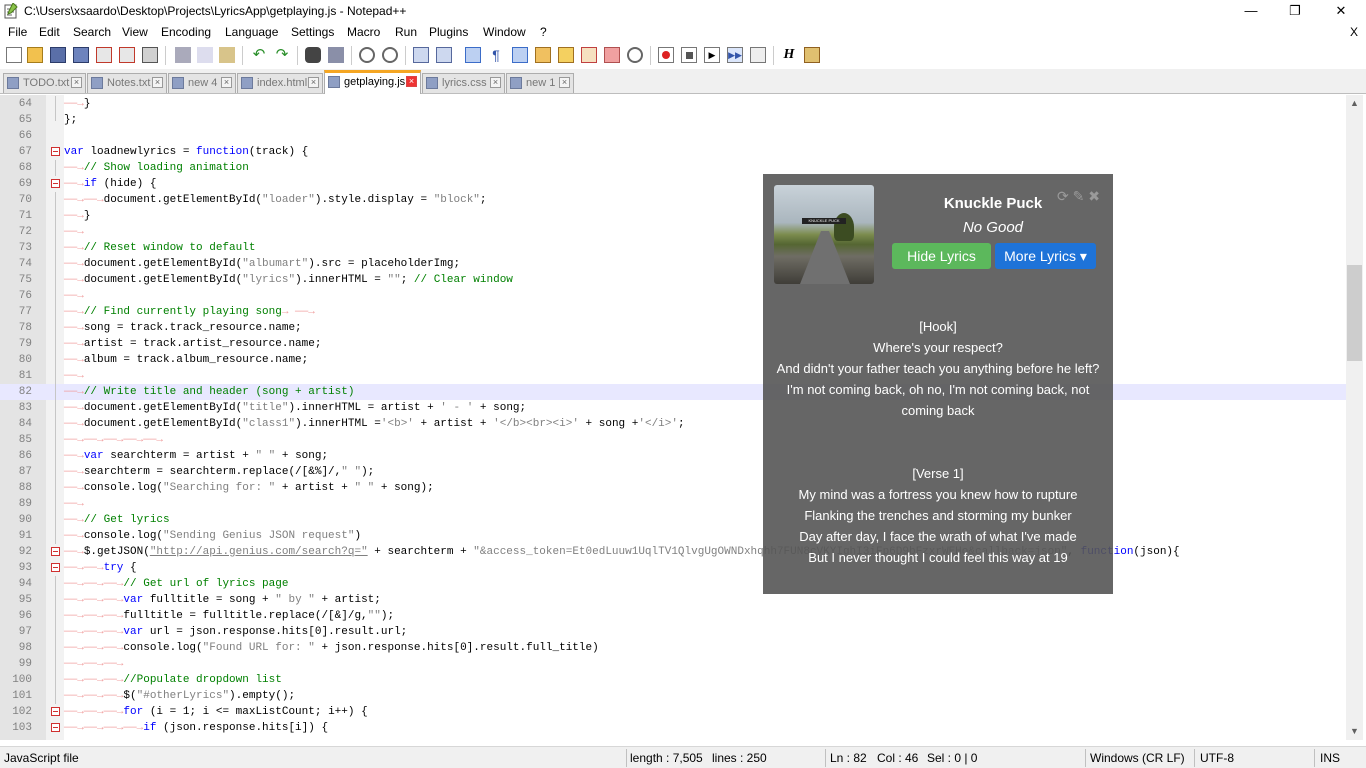  What do you see at coordinates (1217, 758) in the screenshot?
I see `encoding: UTF-8` at bounding box center [1217, 758].